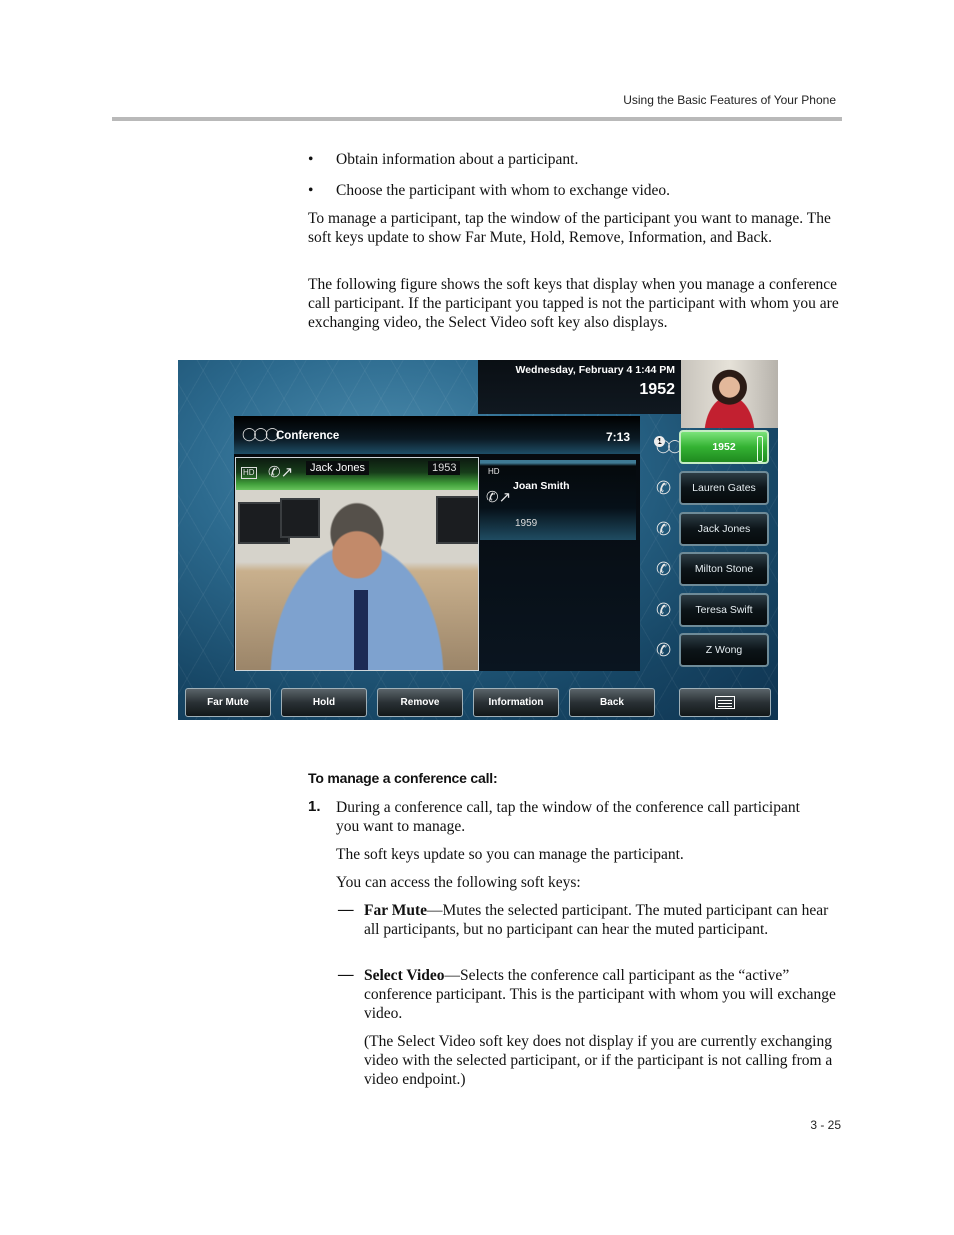 This screenshot has width=954, height=1235. What do you see at coordinates (228, 702) in the screenshot?
I see `far-mute-soft-key: Far Mute` at bounding box center [228, 702].